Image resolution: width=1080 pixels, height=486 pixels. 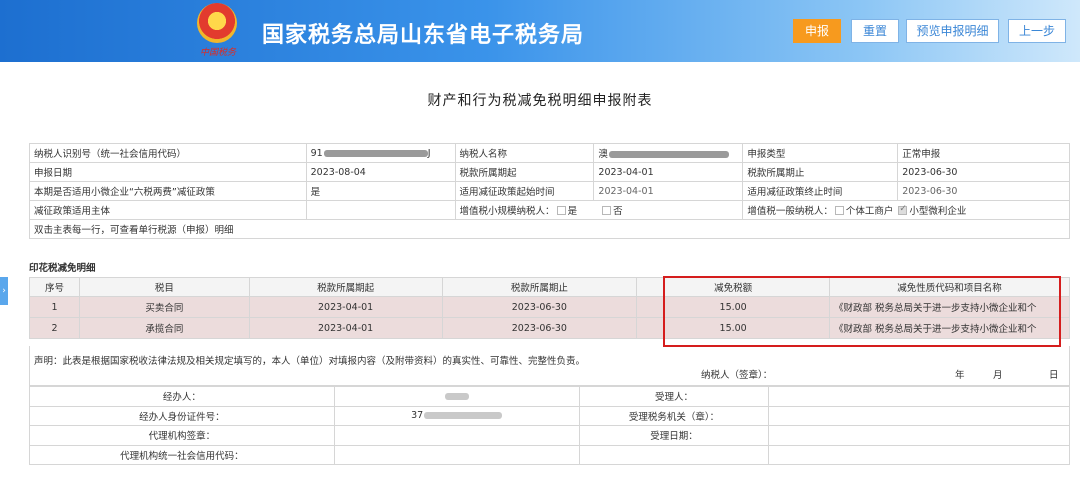 I want to click on period-start-label: 税款所属期起, so click(x=524, y=172).